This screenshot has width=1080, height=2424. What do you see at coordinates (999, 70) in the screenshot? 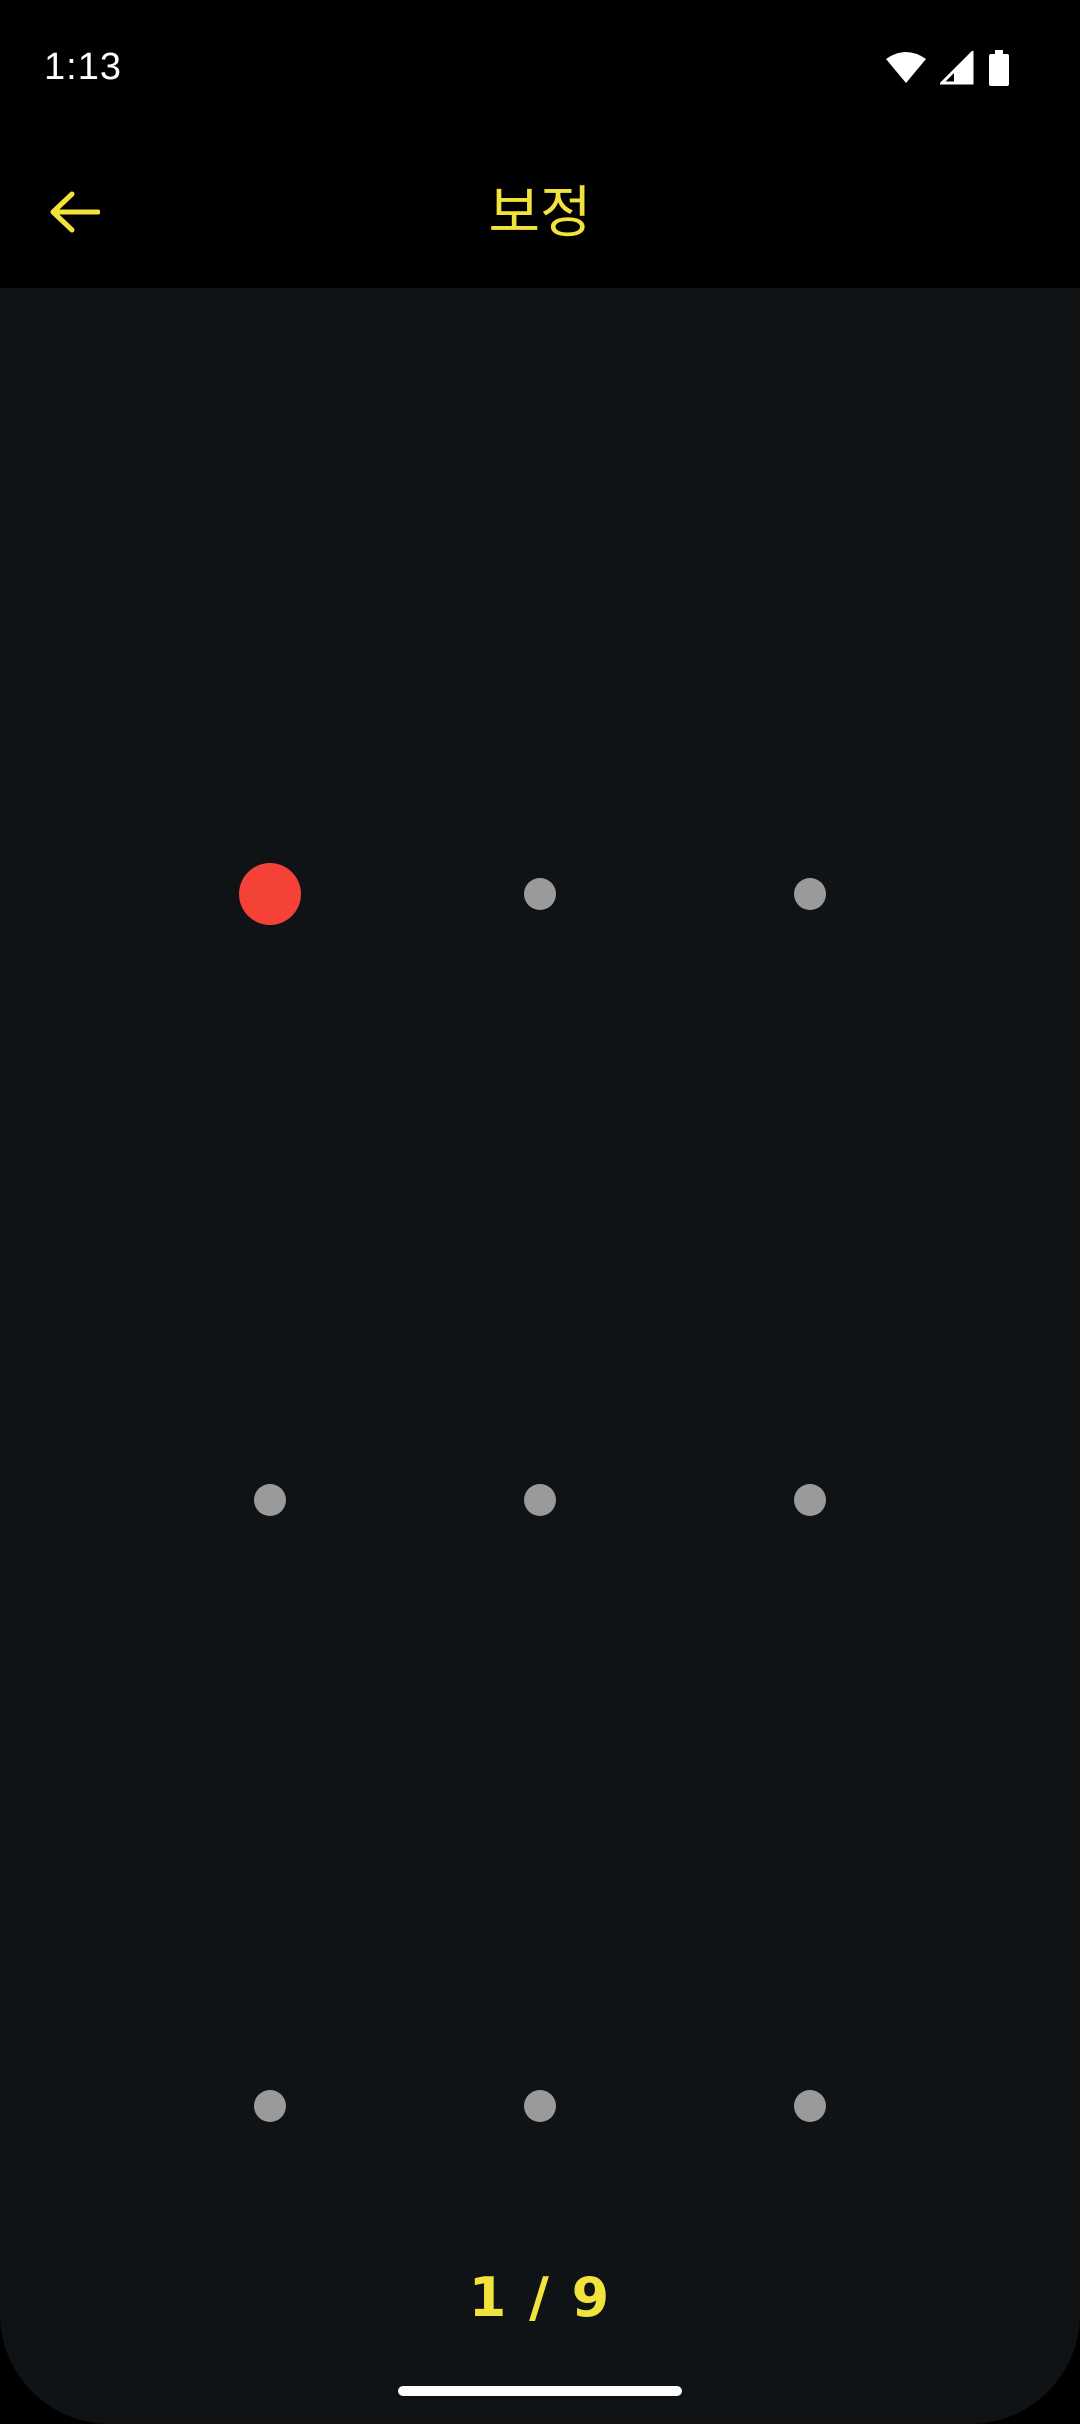
I see `battery-icon` at bounding box center [999, 70].